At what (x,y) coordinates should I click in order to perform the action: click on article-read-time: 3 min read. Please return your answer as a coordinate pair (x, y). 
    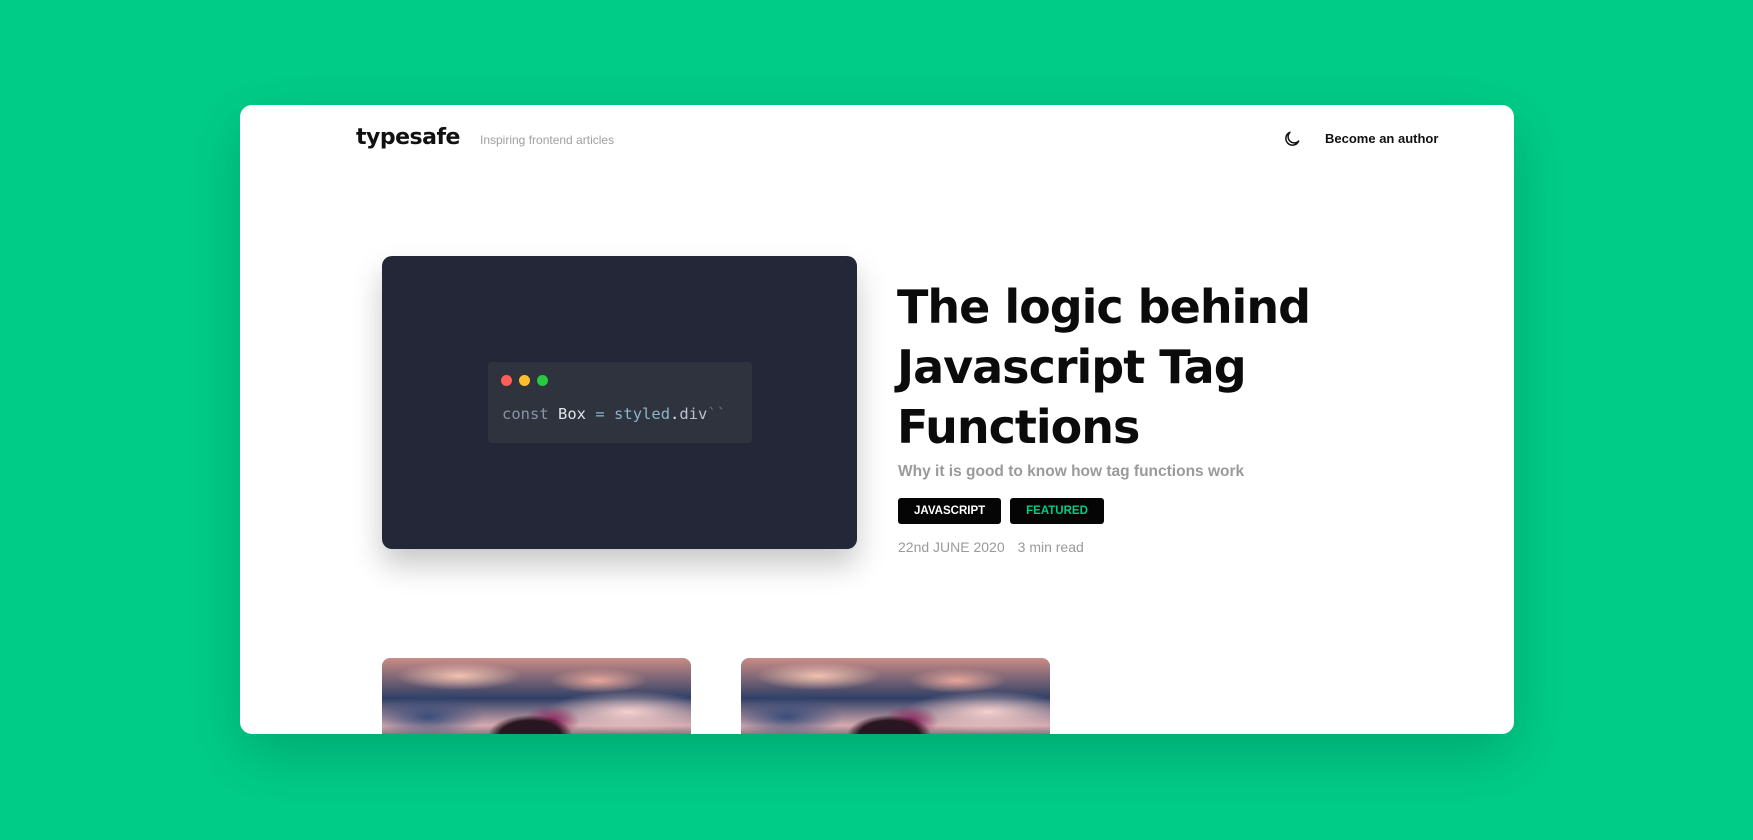
    Looking at the image, I should click on (1050, 547).